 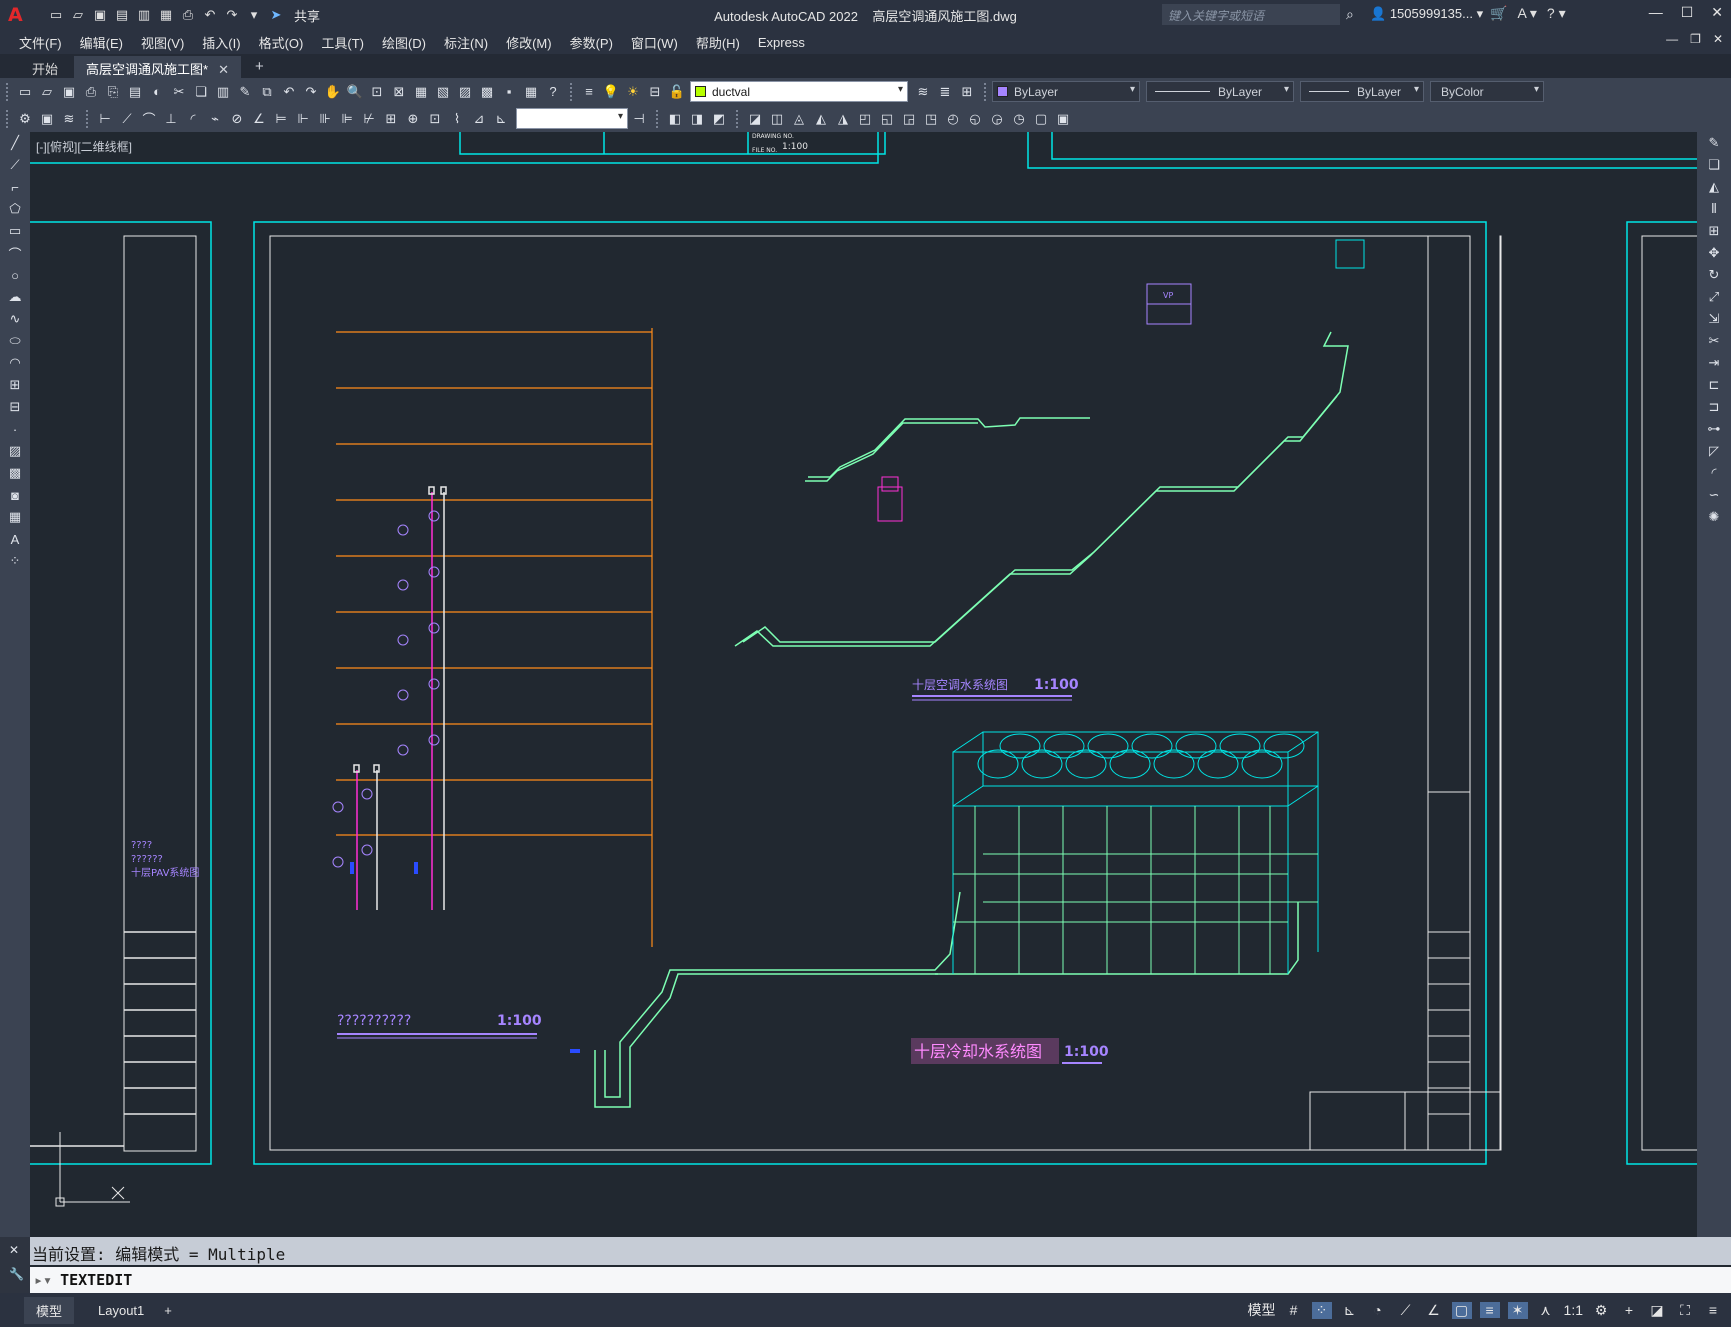 I want to click on revision-cloud-icon: ☁, so click(x=15, y=297).